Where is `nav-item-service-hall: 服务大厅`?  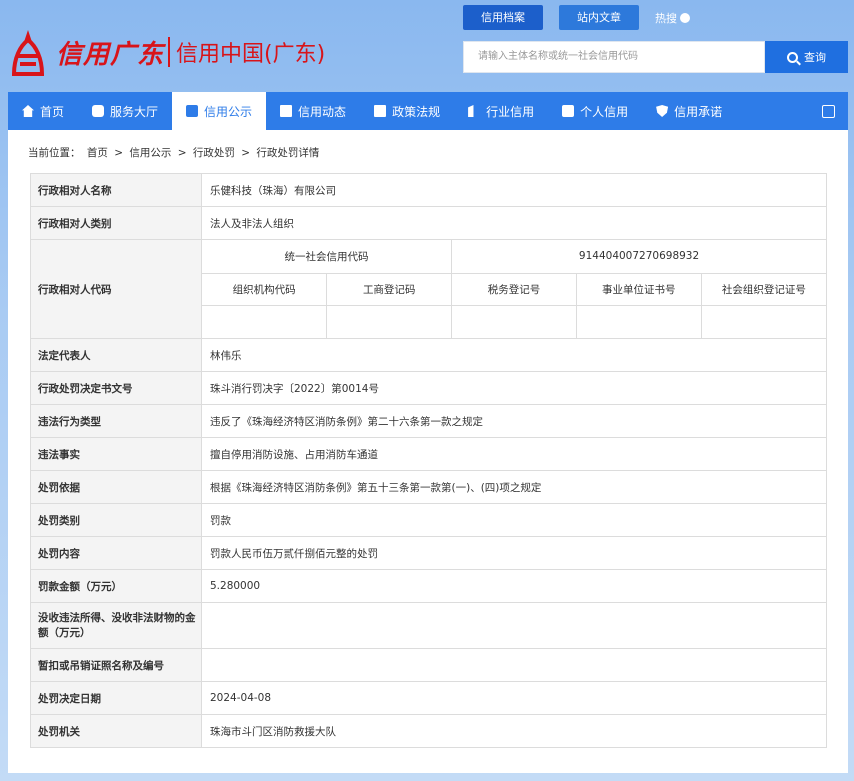
nav-item-service-hall: 服务大厅 is located at coordinates (125, 111).